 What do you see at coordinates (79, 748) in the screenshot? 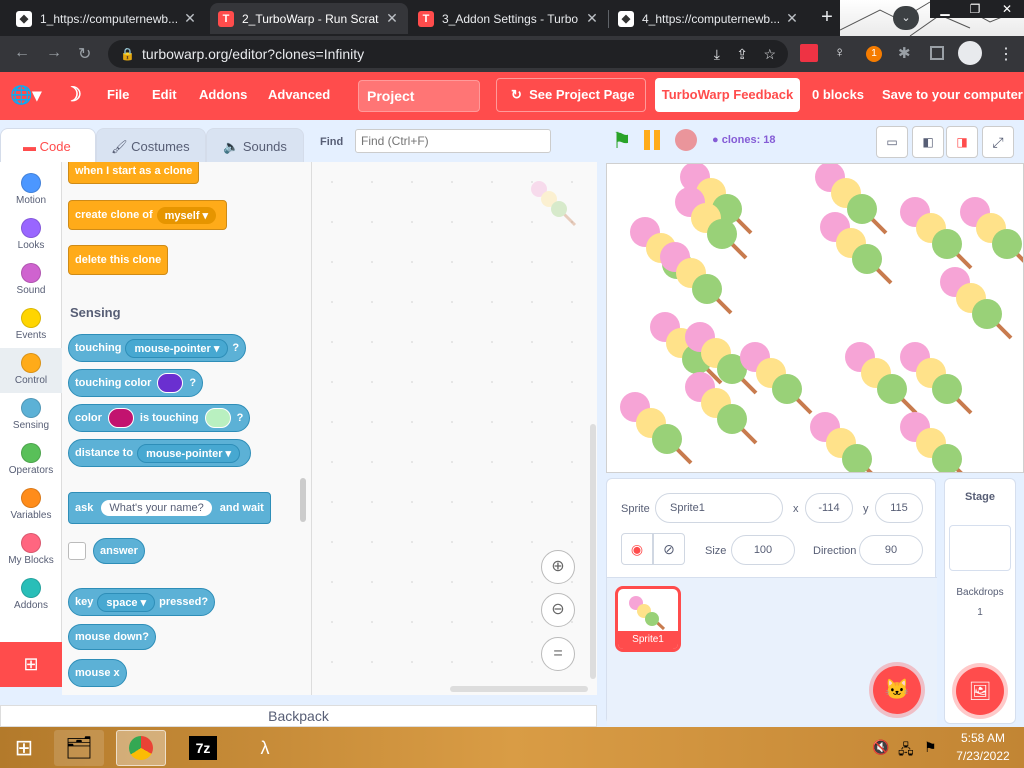
I see `file-explorer-icon: 🗂` at bounding box center [79, 748].